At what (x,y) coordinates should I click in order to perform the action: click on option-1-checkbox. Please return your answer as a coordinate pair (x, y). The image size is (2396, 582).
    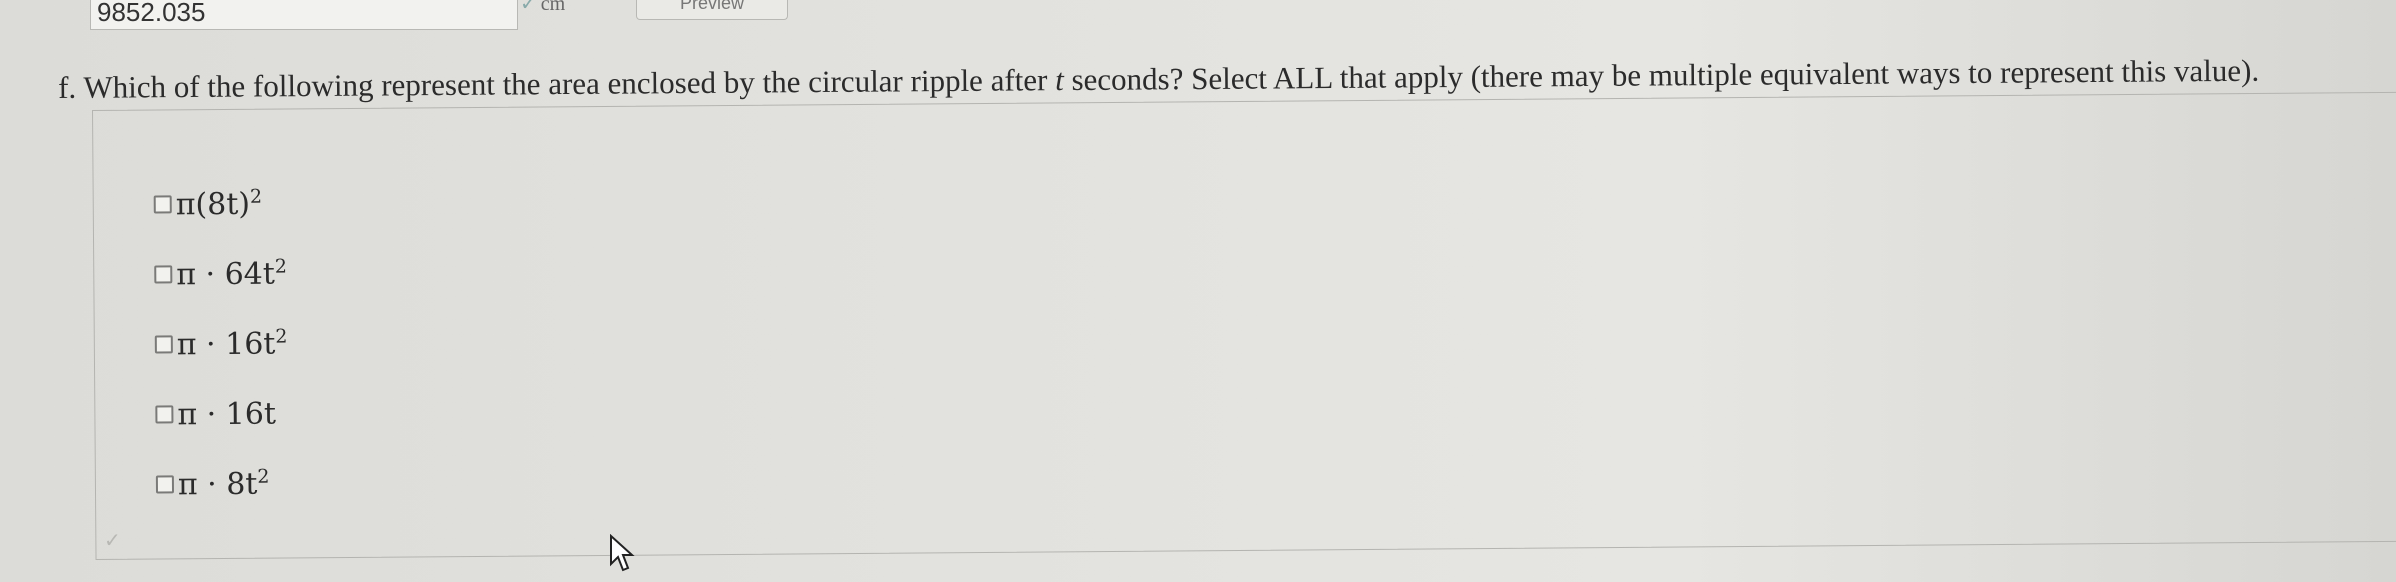
    Looking at the image, I should click on (162, 204).